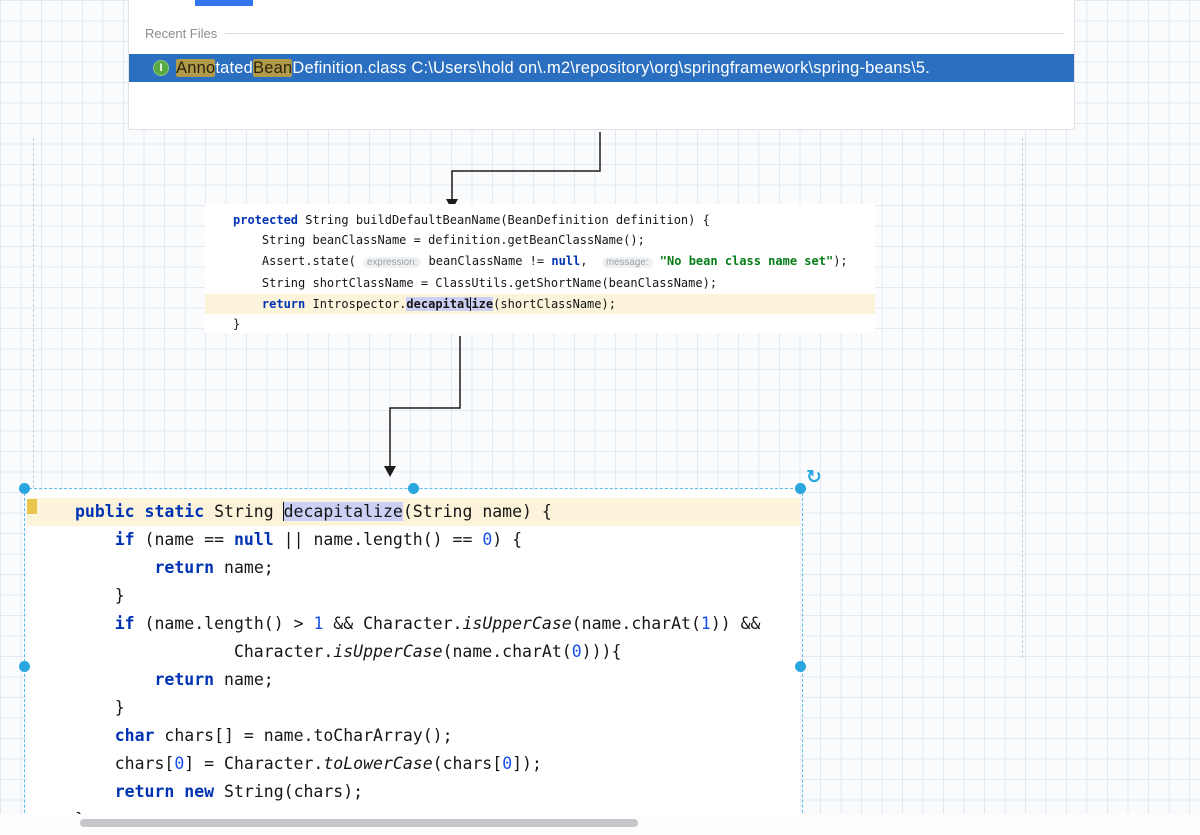 This screenshot has width=1200, height=835. What do you see at coordinates (359, 823) in the screenshot?
I see `horizontal-scrollbar` at bounding box center [359, 823].